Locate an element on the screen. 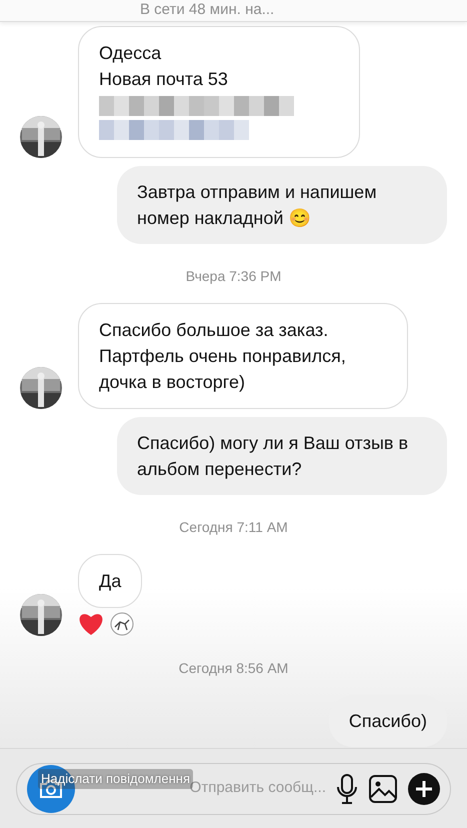 The width and height of the screenshot is (467, 828). plus-icon is located at coordinates (424, 788).